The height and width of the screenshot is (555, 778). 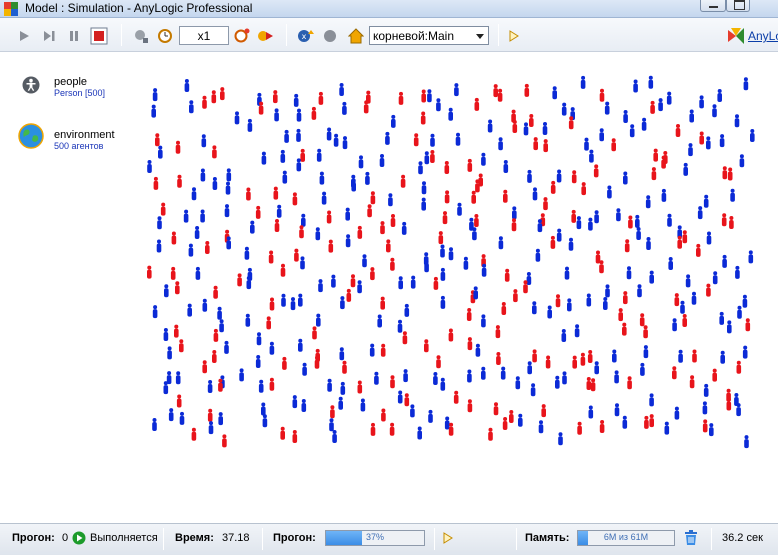 I want to click on toolbar-separator, so click(x=121, y=35).